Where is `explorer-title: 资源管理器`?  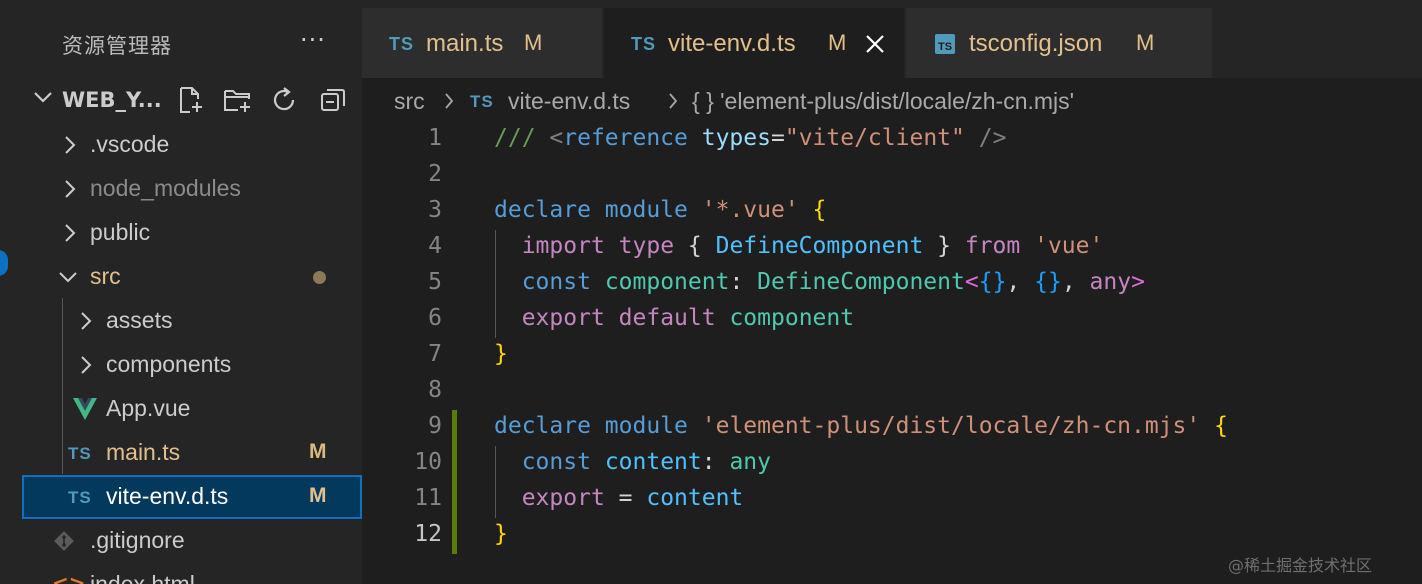
explorer-title: 资源管理器 is located at coordinates (117, 46).